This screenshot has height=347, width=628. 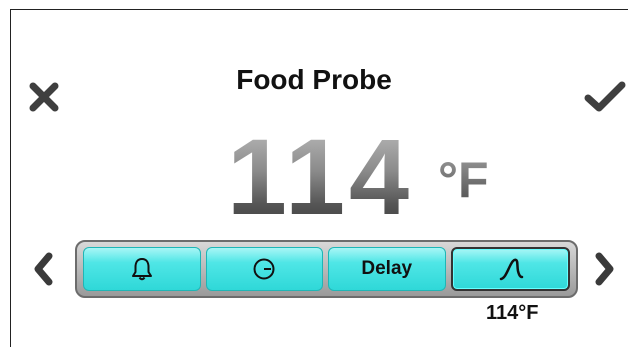 I want to click on next-button, so click(x=605, y=269).